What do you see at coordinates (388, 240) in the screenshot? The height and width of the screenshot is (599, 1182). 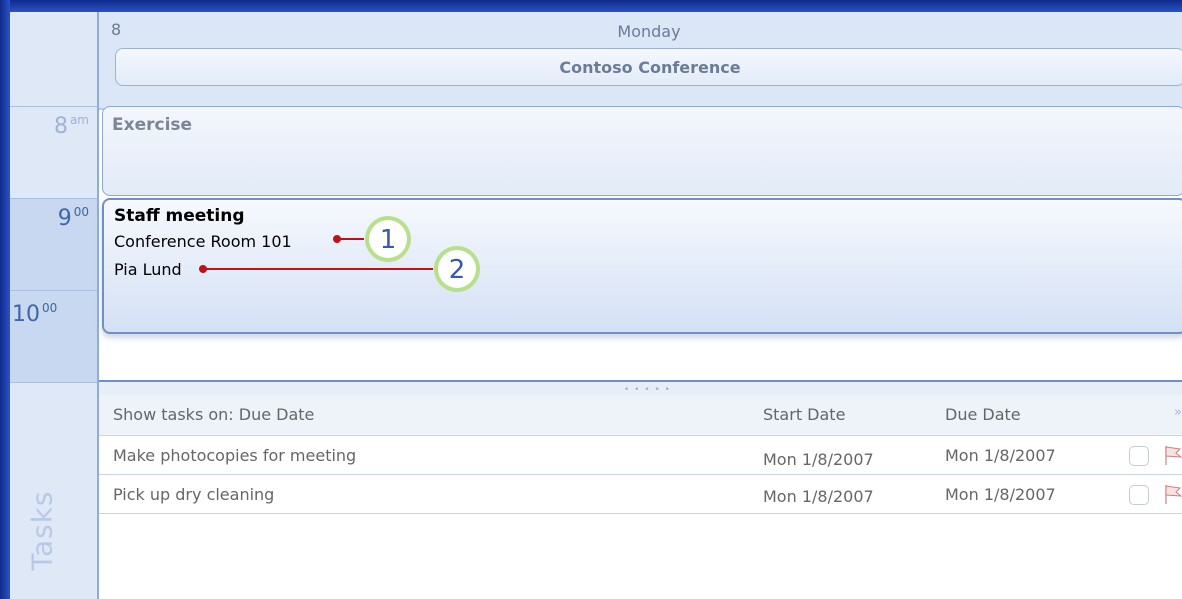 I see `callout-number: 1` at bounding box center [388, 240].